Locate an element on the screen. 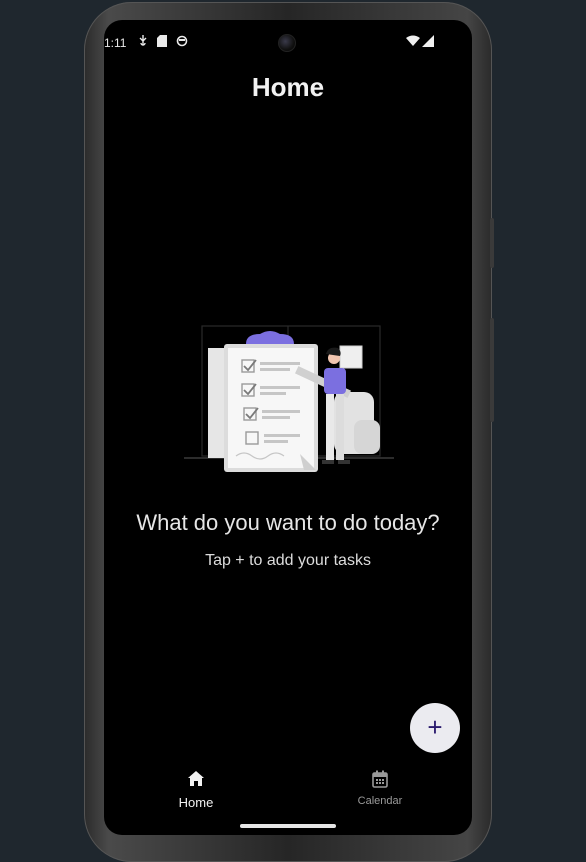 This screenshot has width=586, height=862. front-camera is located at coordinates (287, 43).